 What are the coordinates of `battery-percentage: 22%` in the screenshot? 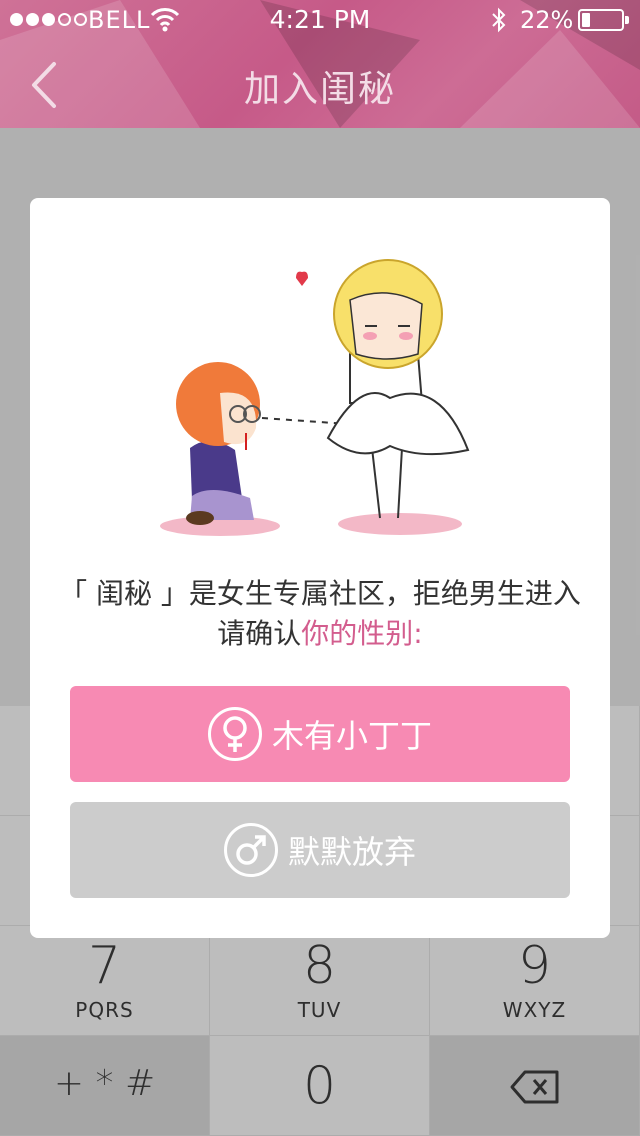 It's located at (547, 20).